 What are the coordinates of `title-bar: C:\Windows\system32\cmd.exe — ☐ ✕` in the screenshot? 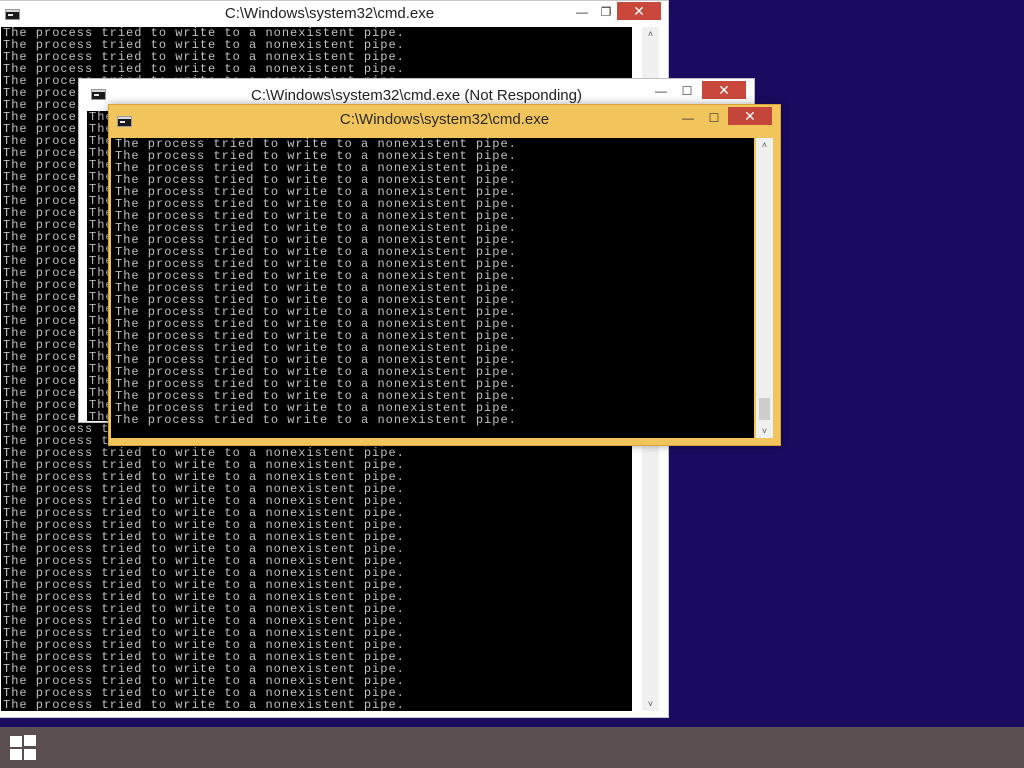 It's located at (444, 118).